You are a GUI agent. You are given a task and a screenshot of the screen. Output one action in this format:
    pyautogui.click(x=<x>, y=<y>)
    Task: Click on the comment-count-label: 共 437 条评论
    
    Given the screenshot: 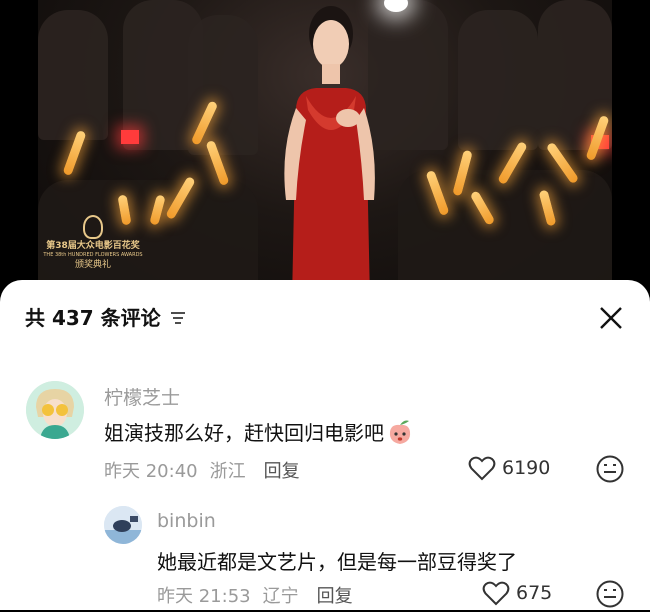 What is the action you would take?
    pyautogui.click(x=93, y=318)
    